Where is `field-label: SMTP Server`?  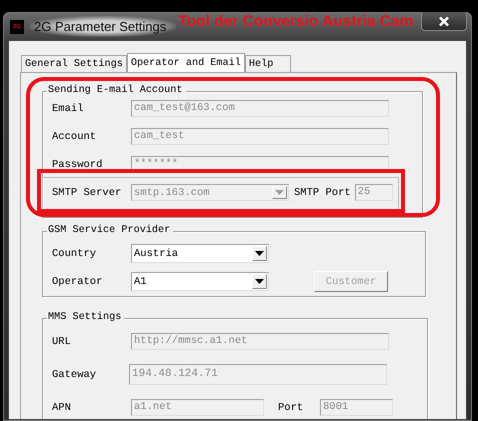 field-label: SMTP Server is located at coordinates (87, 192).